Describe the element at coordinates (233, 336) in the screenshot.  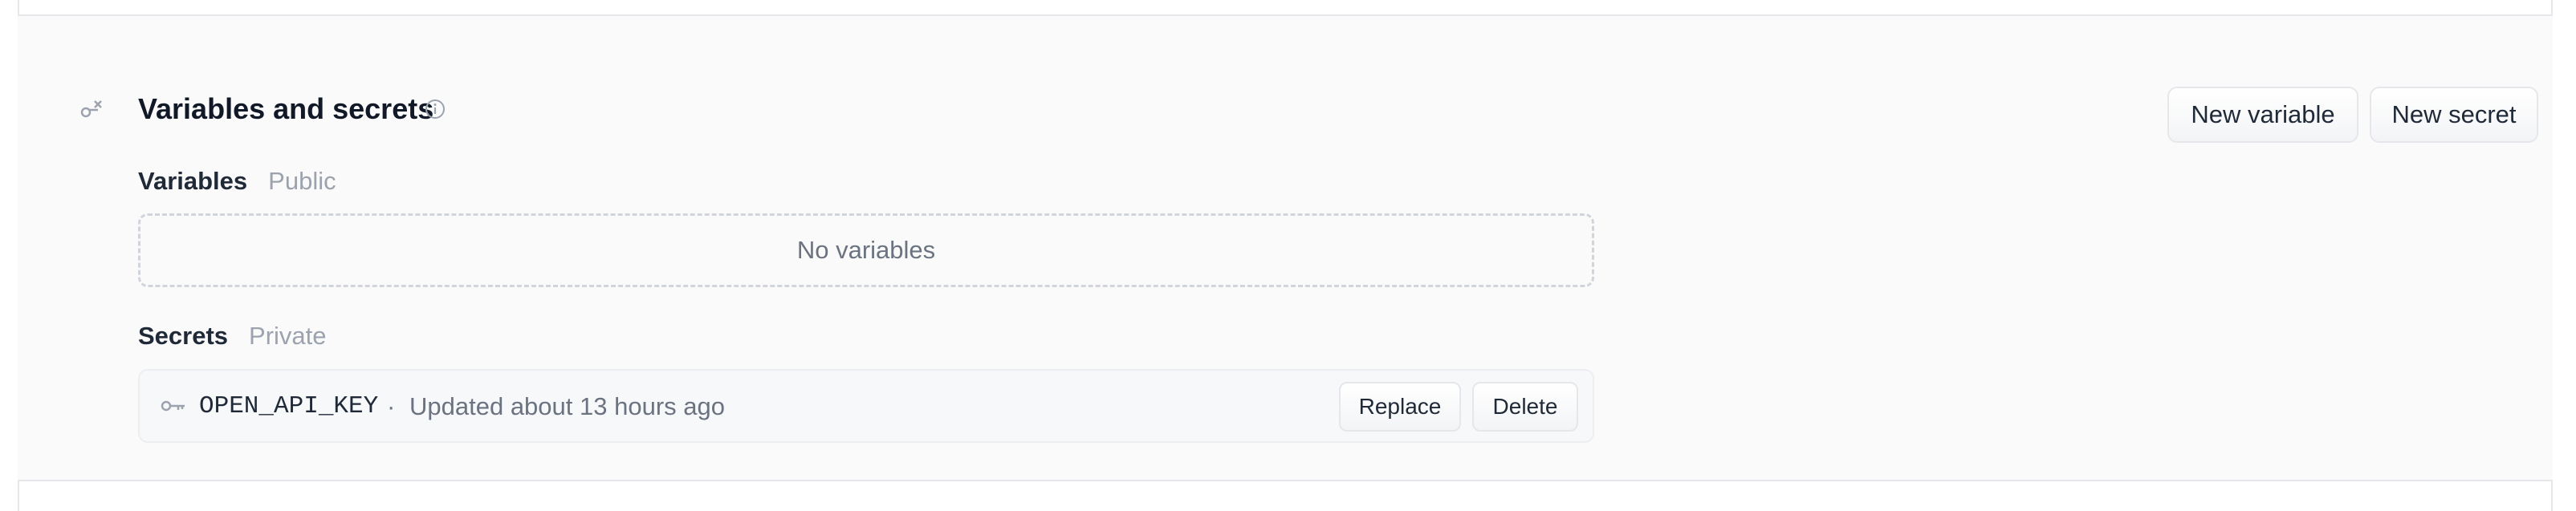
I see `secrets-heading: Secrets Private` at that location.